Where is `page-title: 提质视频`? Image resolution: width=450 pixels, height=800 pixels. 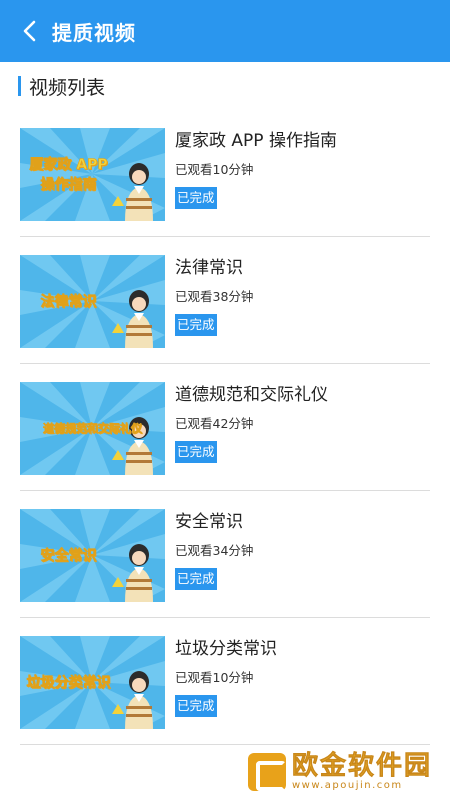 page-title: 提质视频 is located at coordinates (94, 32).